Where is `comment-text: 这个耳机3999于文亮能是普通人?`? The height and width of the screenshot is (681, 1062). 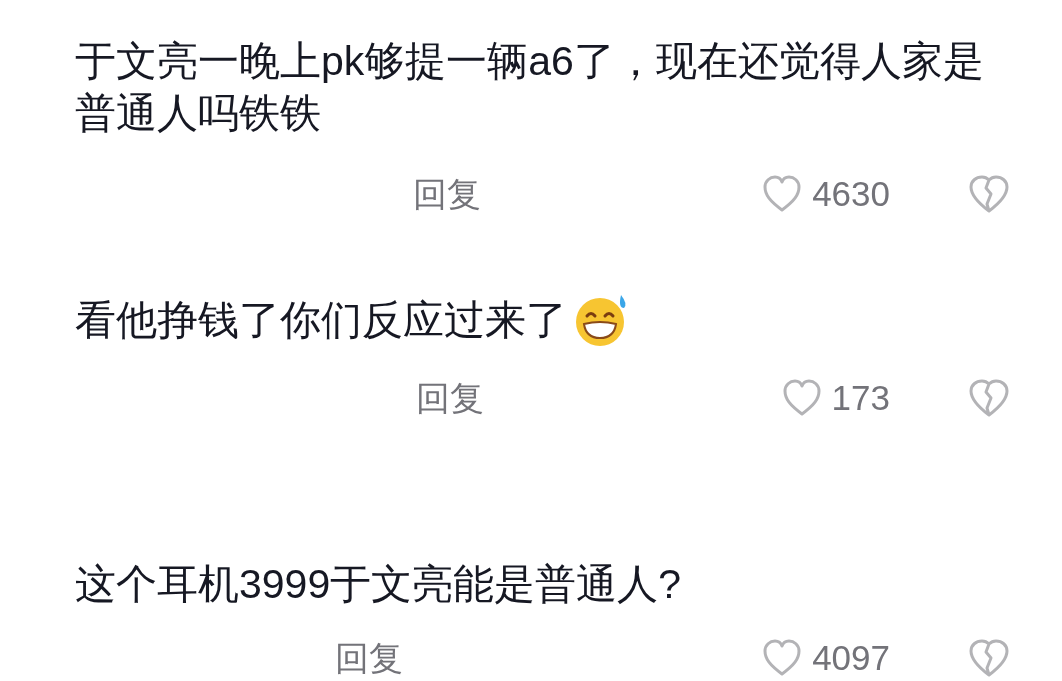 comment-text: 这个耳机3999于文亮能是普通人? is located at coordinates (378, 584).